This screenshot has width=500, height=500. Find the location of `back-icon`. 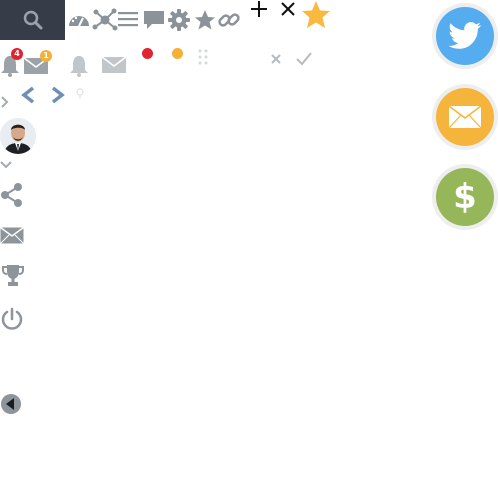

back-icon is located at coordinates (11, 404).